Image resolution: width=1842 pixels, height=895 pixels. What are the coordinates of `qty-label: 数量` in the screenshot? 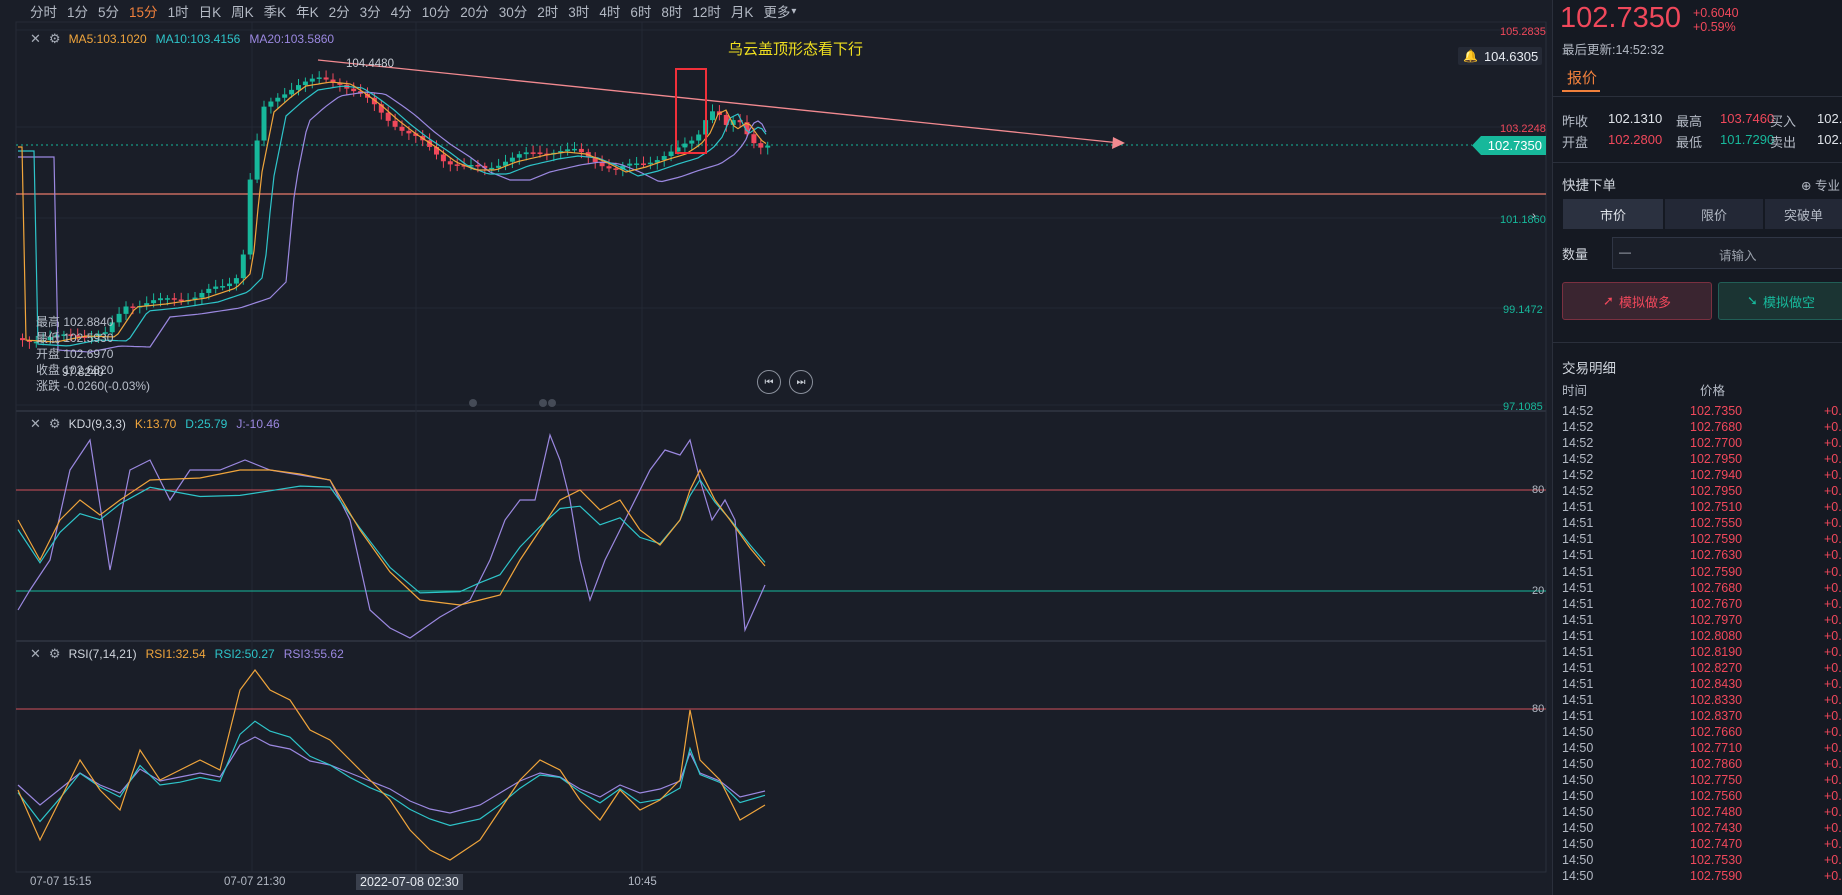 It's located at (1575, 254).